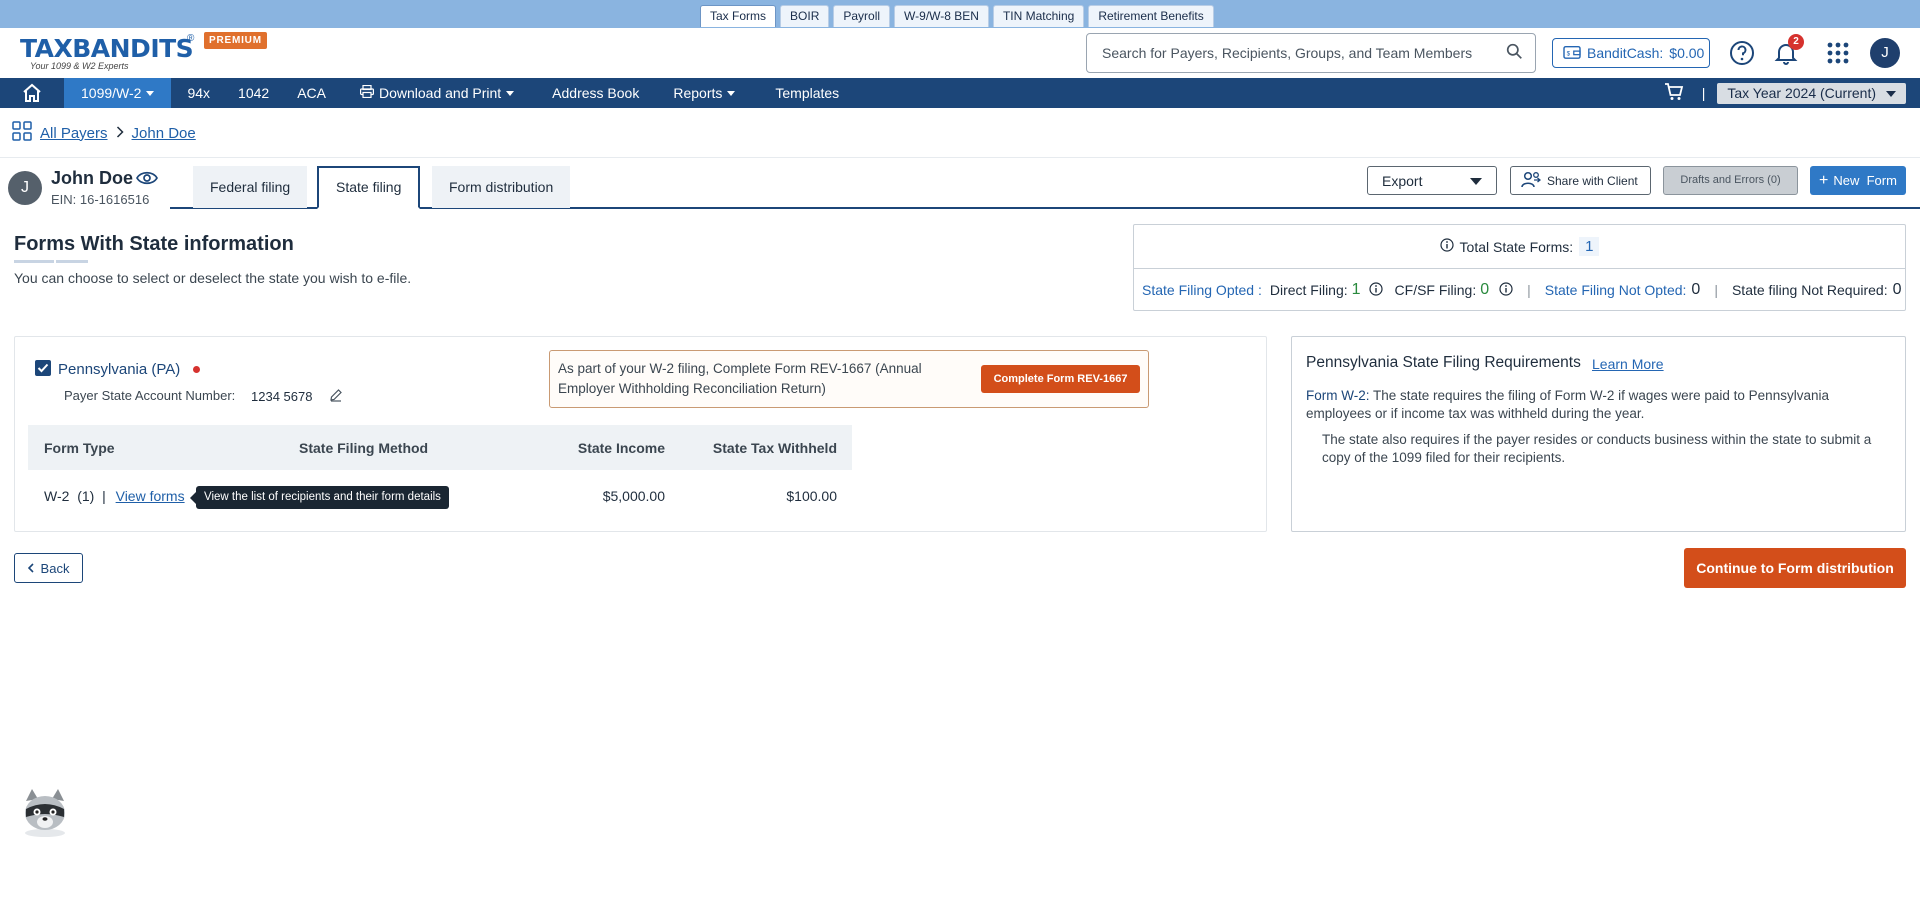  I want to click on edit-pencil-icon, so click(336, 396).